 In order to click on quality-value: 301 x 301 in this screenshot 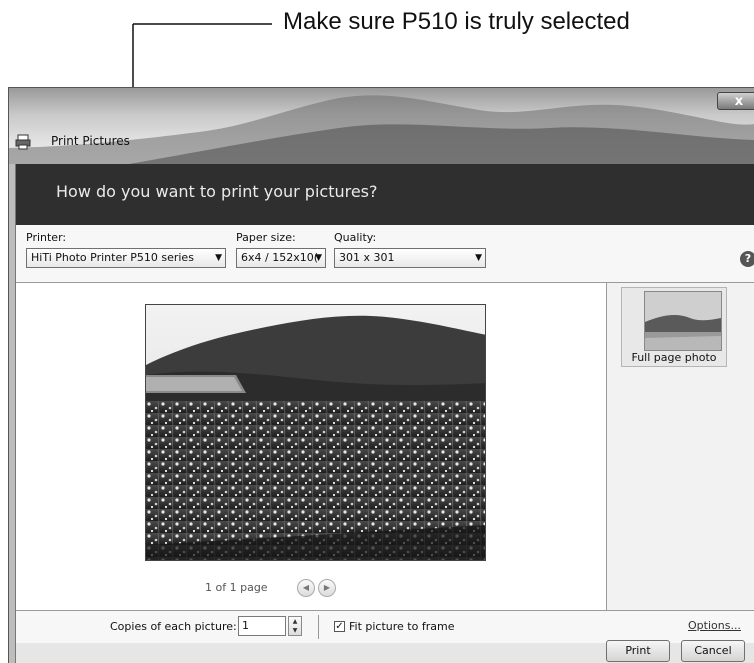, I will do `click(367, 257)`.